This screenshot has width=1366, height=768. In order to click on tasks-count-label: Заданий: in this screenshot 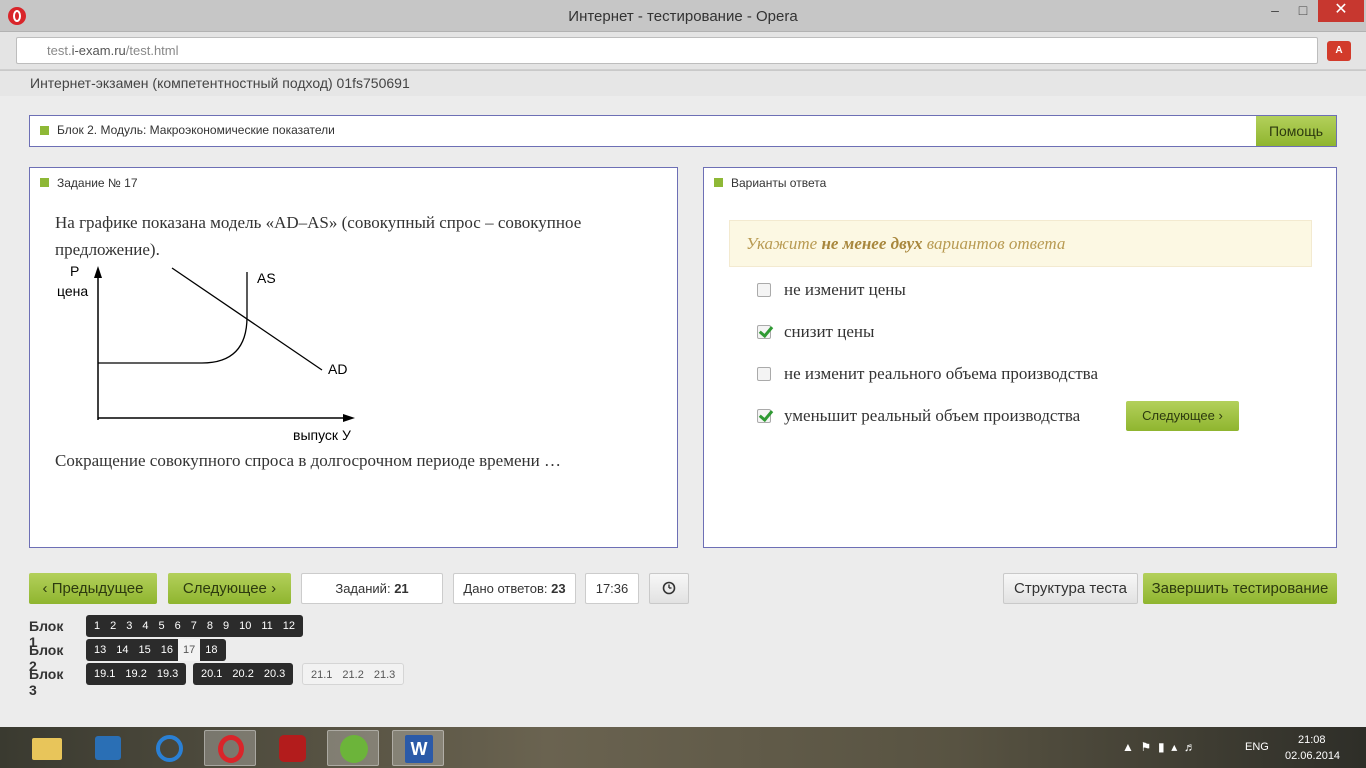, I will do `click(363, 588)`.